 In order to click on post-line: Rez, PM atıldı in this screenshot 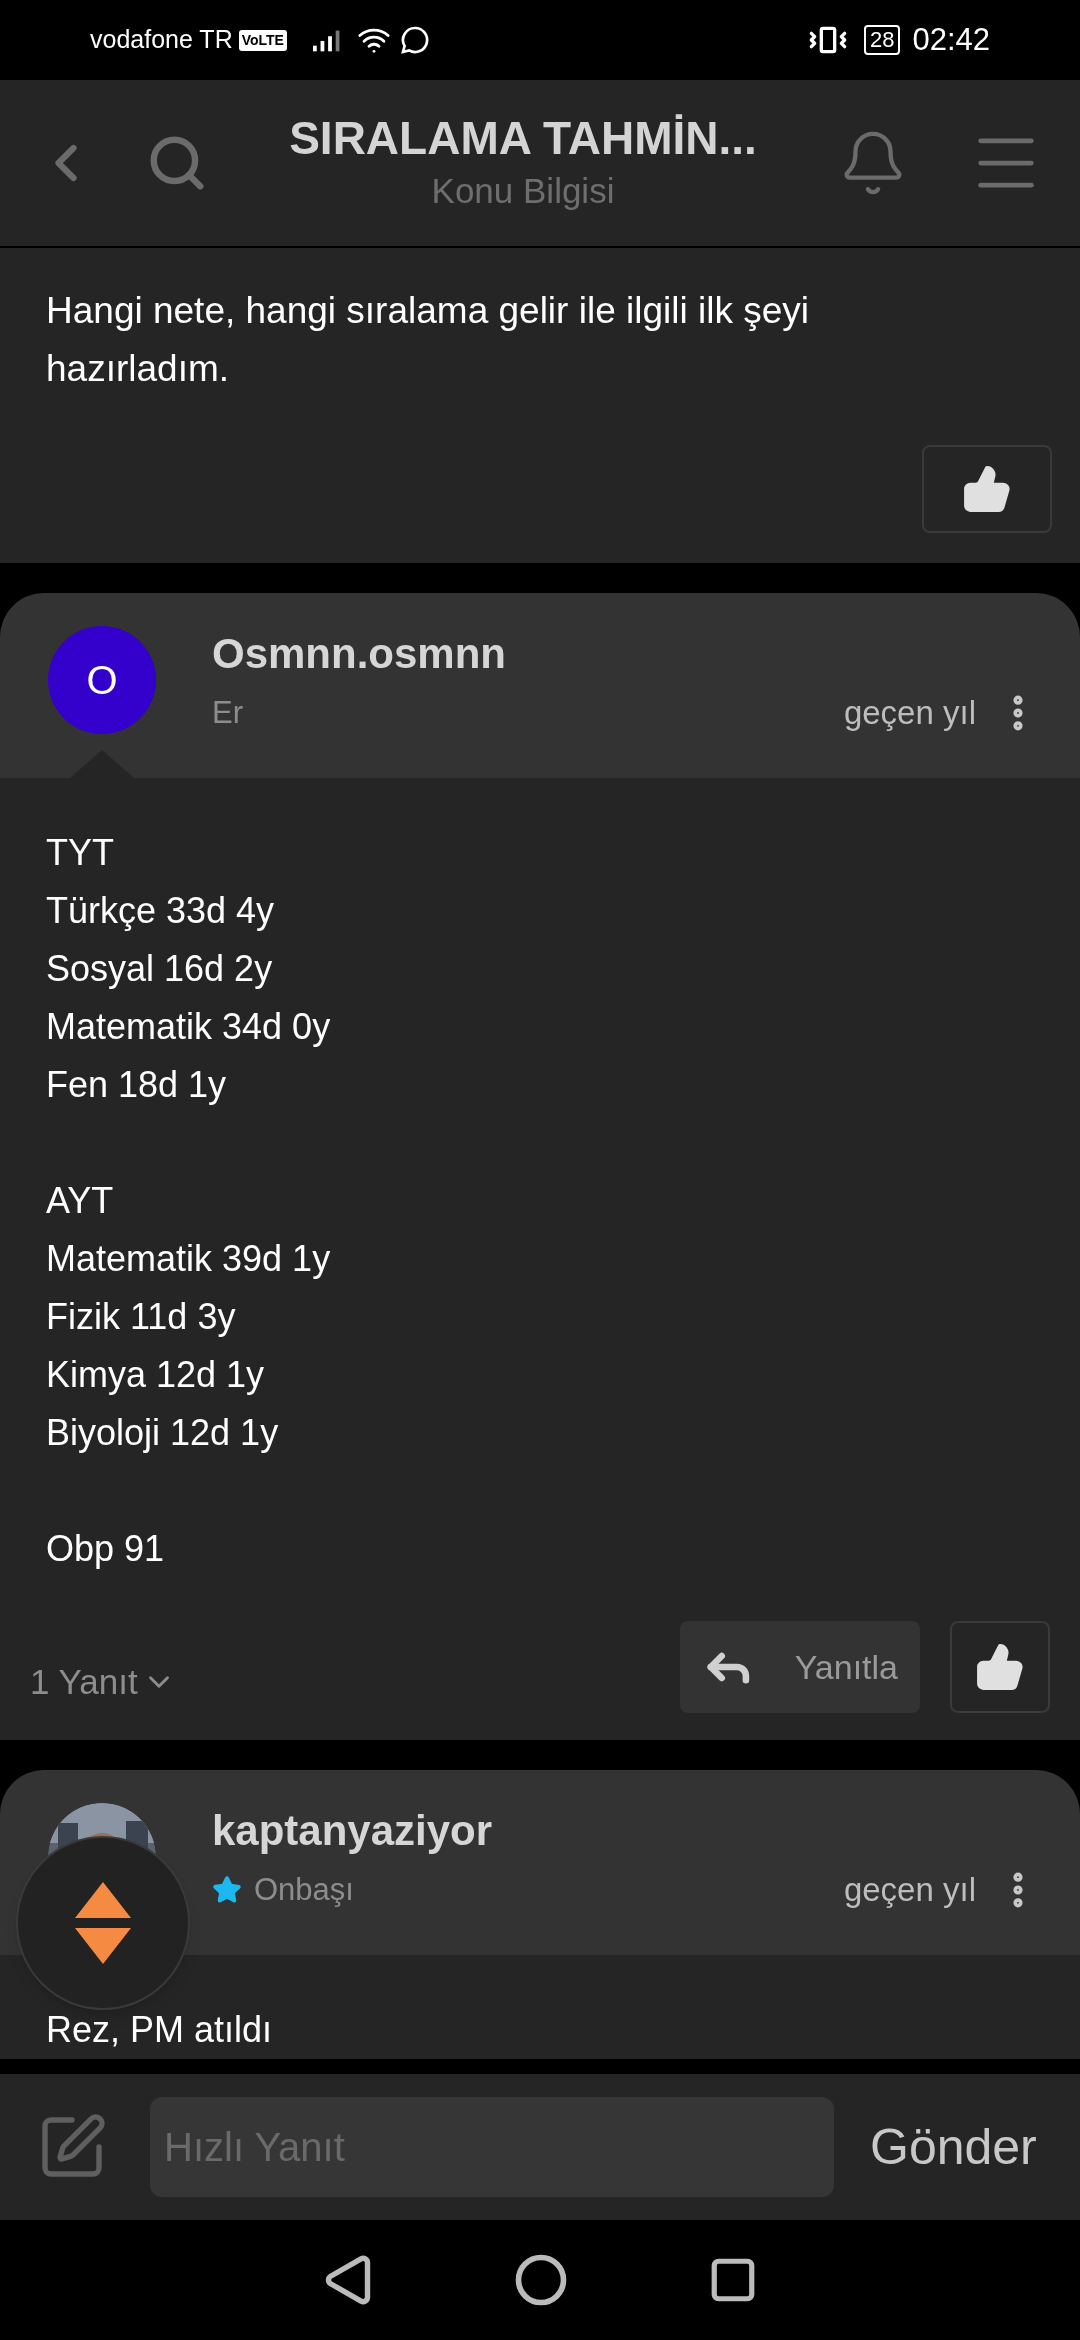, I will do `click(160, 2030)`.